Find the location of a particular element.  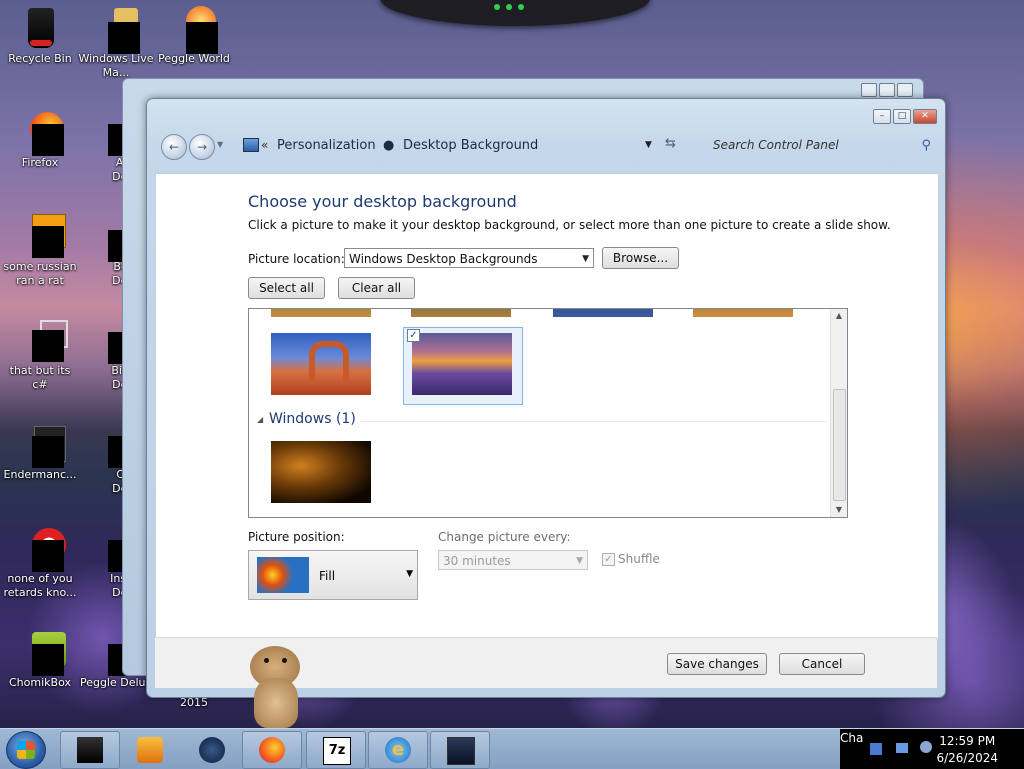

search-input: Search Control Panel ⚲ is located at coordinates (821, 146).